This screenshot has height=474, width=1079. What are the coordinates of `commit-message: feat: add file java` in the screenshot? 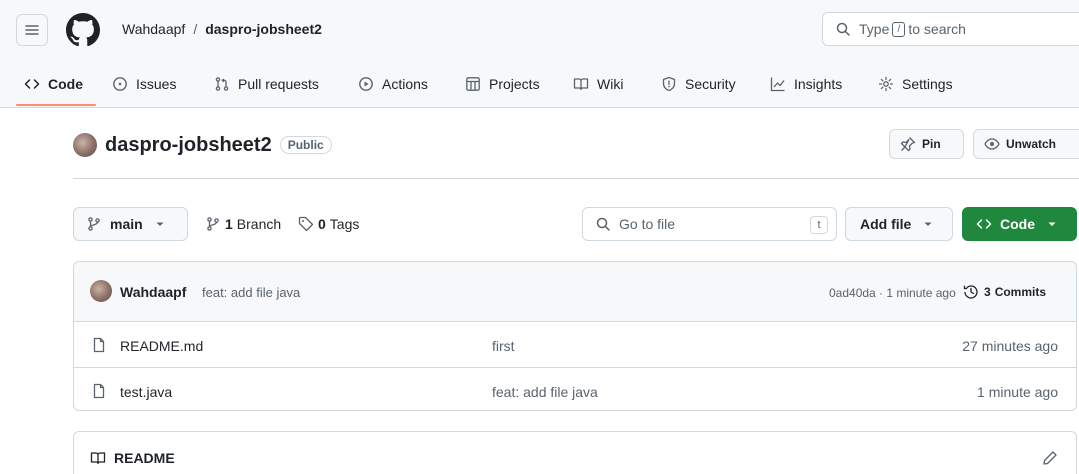 It's located at (251, 292).